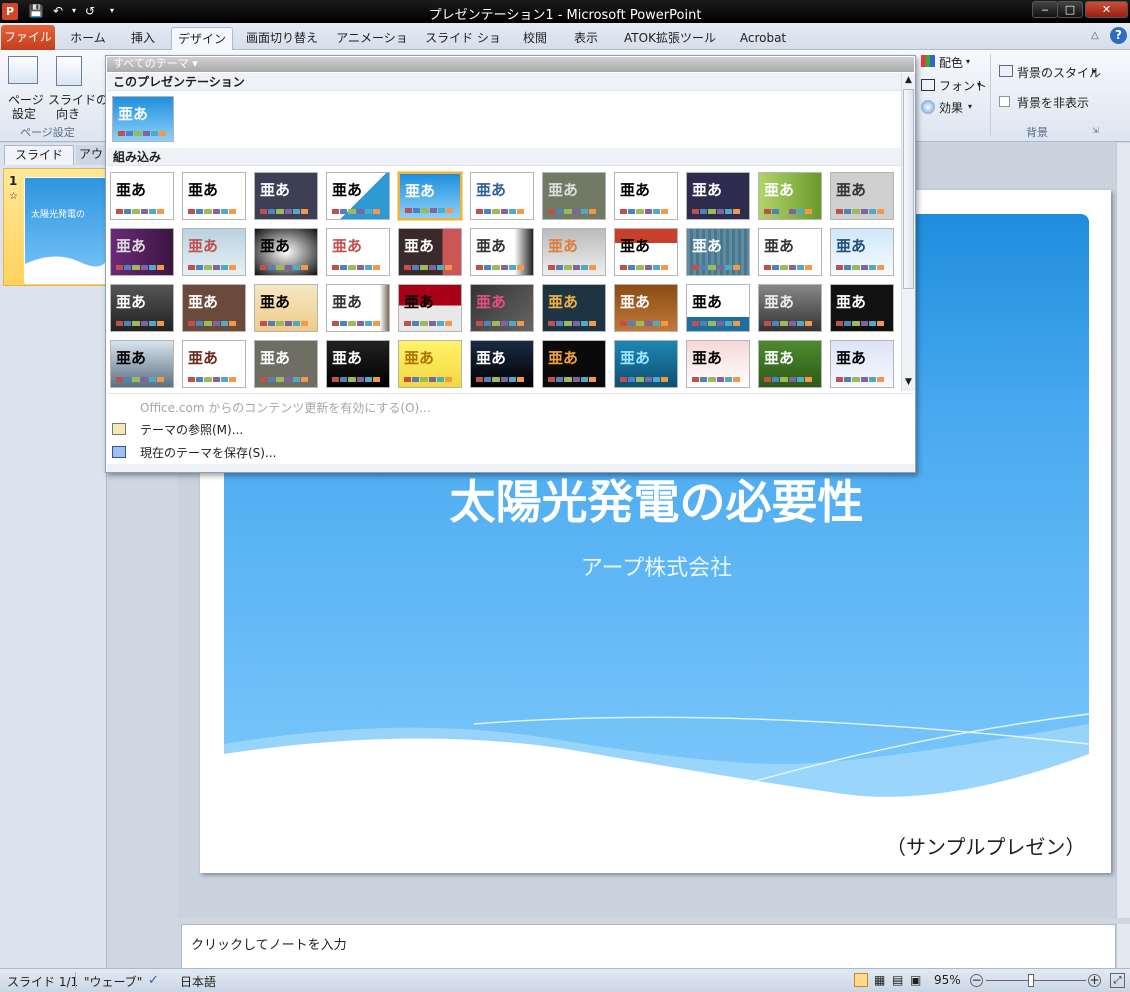 The width and height of the screenshot is (1130, 992). What do you see at coordinates (1045, 9) in the screenshot?
I see `minimize-button: ‒` at bounding box center [1045, 9].